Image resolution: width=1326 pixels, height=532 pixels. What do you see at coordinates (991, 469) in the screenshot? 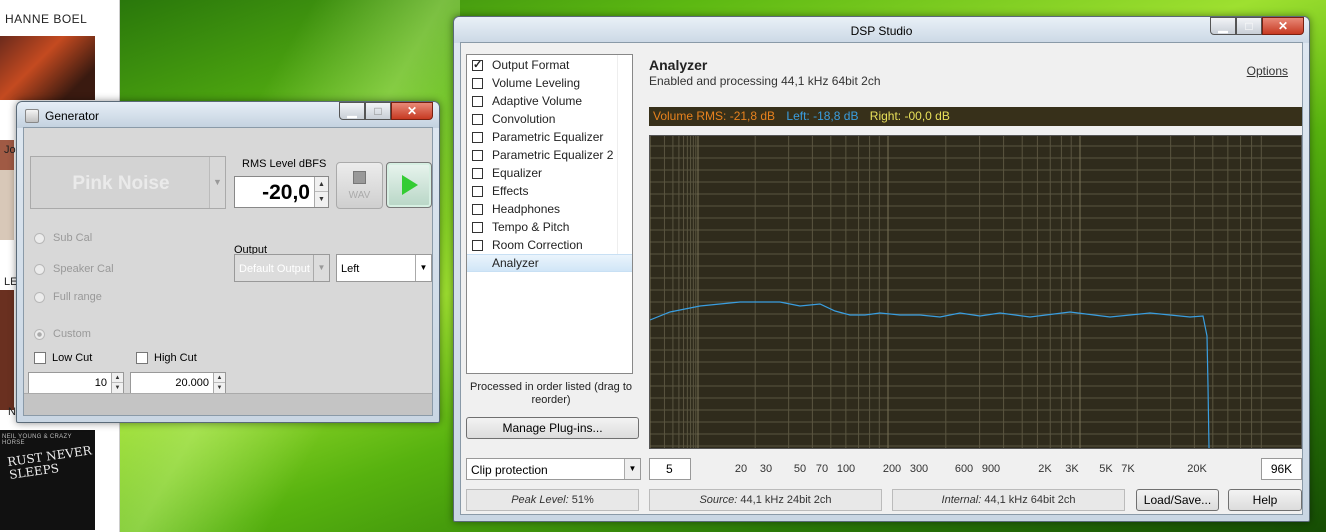
I see `frequency-tick-label: 900` at bounding box center [991, 469].